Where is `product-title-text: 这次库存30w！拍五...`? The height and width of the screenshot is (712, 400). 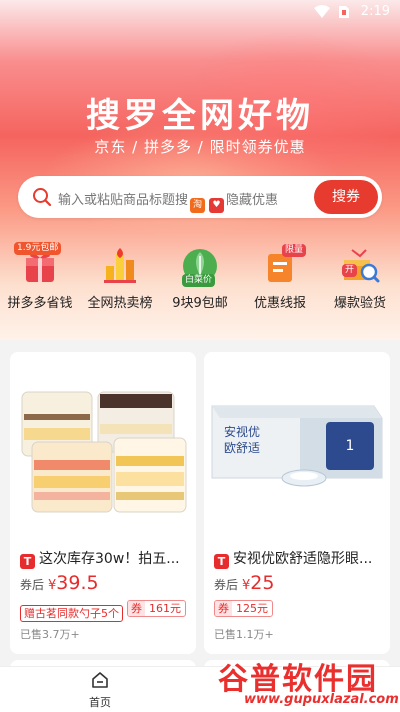
product-title-text: 这次库存30w！拍五... is located at coordinates (109, 559).